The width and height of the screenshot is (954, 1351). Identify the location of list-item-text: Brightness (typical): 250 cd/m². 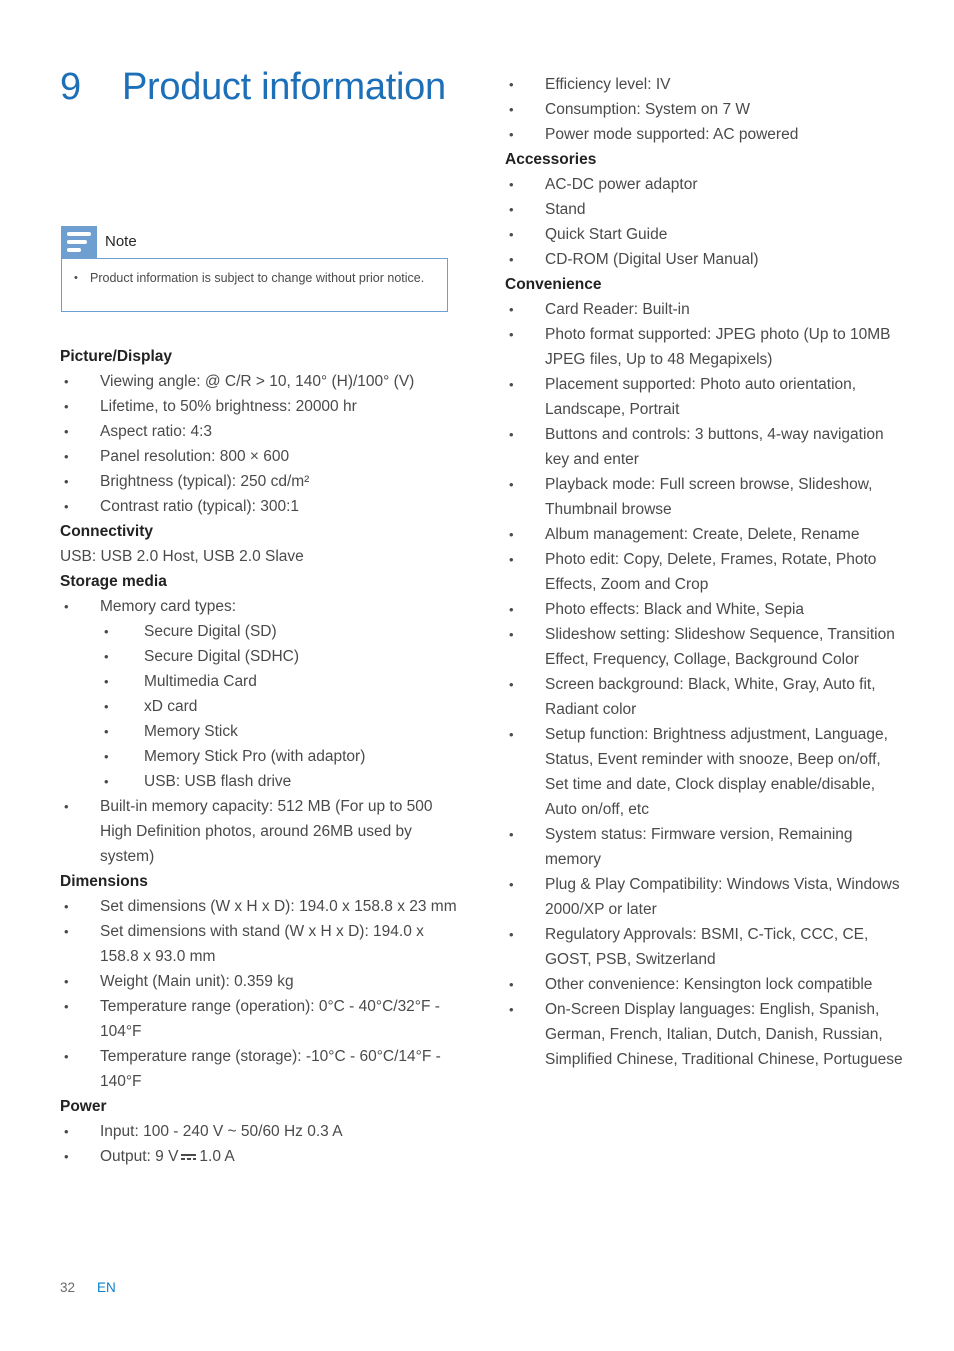
(205, 481).